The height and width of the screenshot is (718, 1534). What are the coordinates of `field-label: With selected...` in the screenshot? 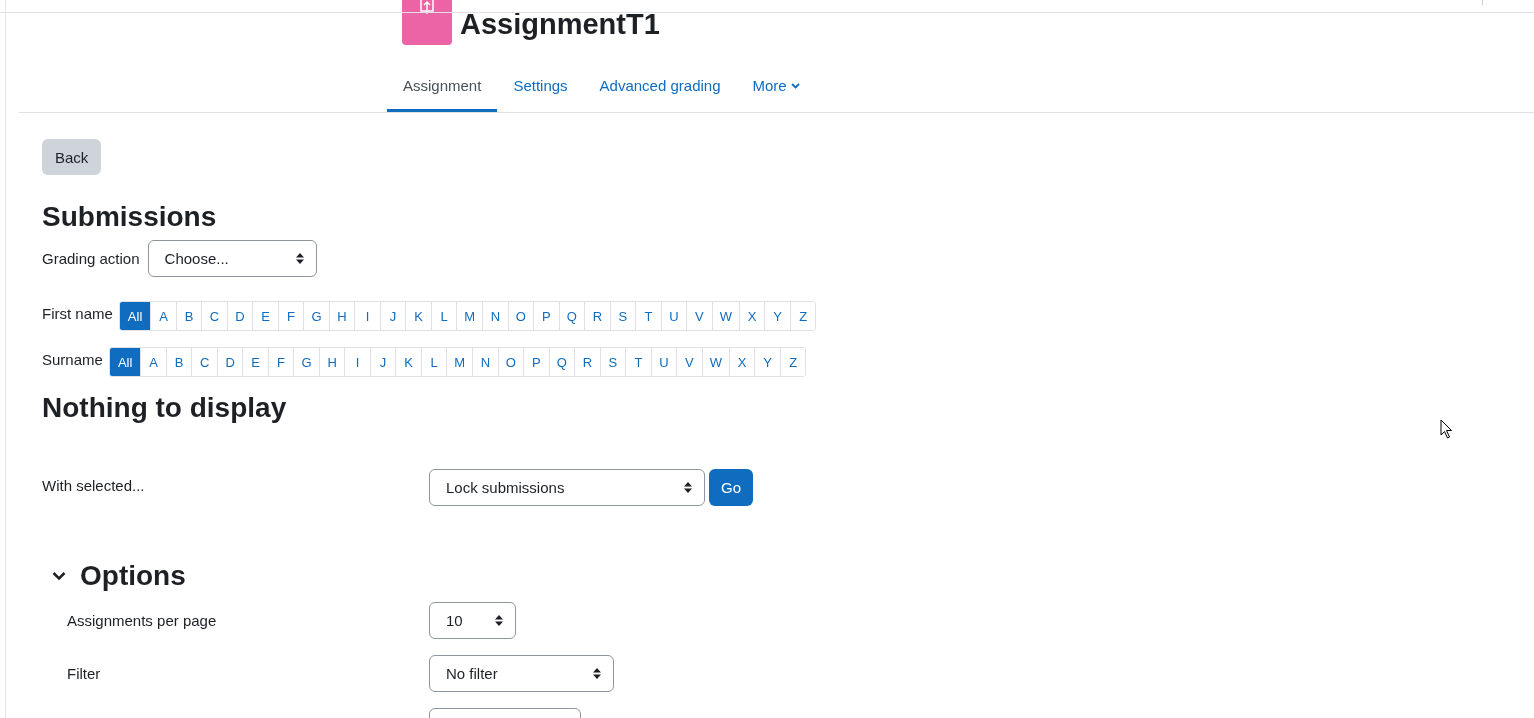 It's located at (94, 485).